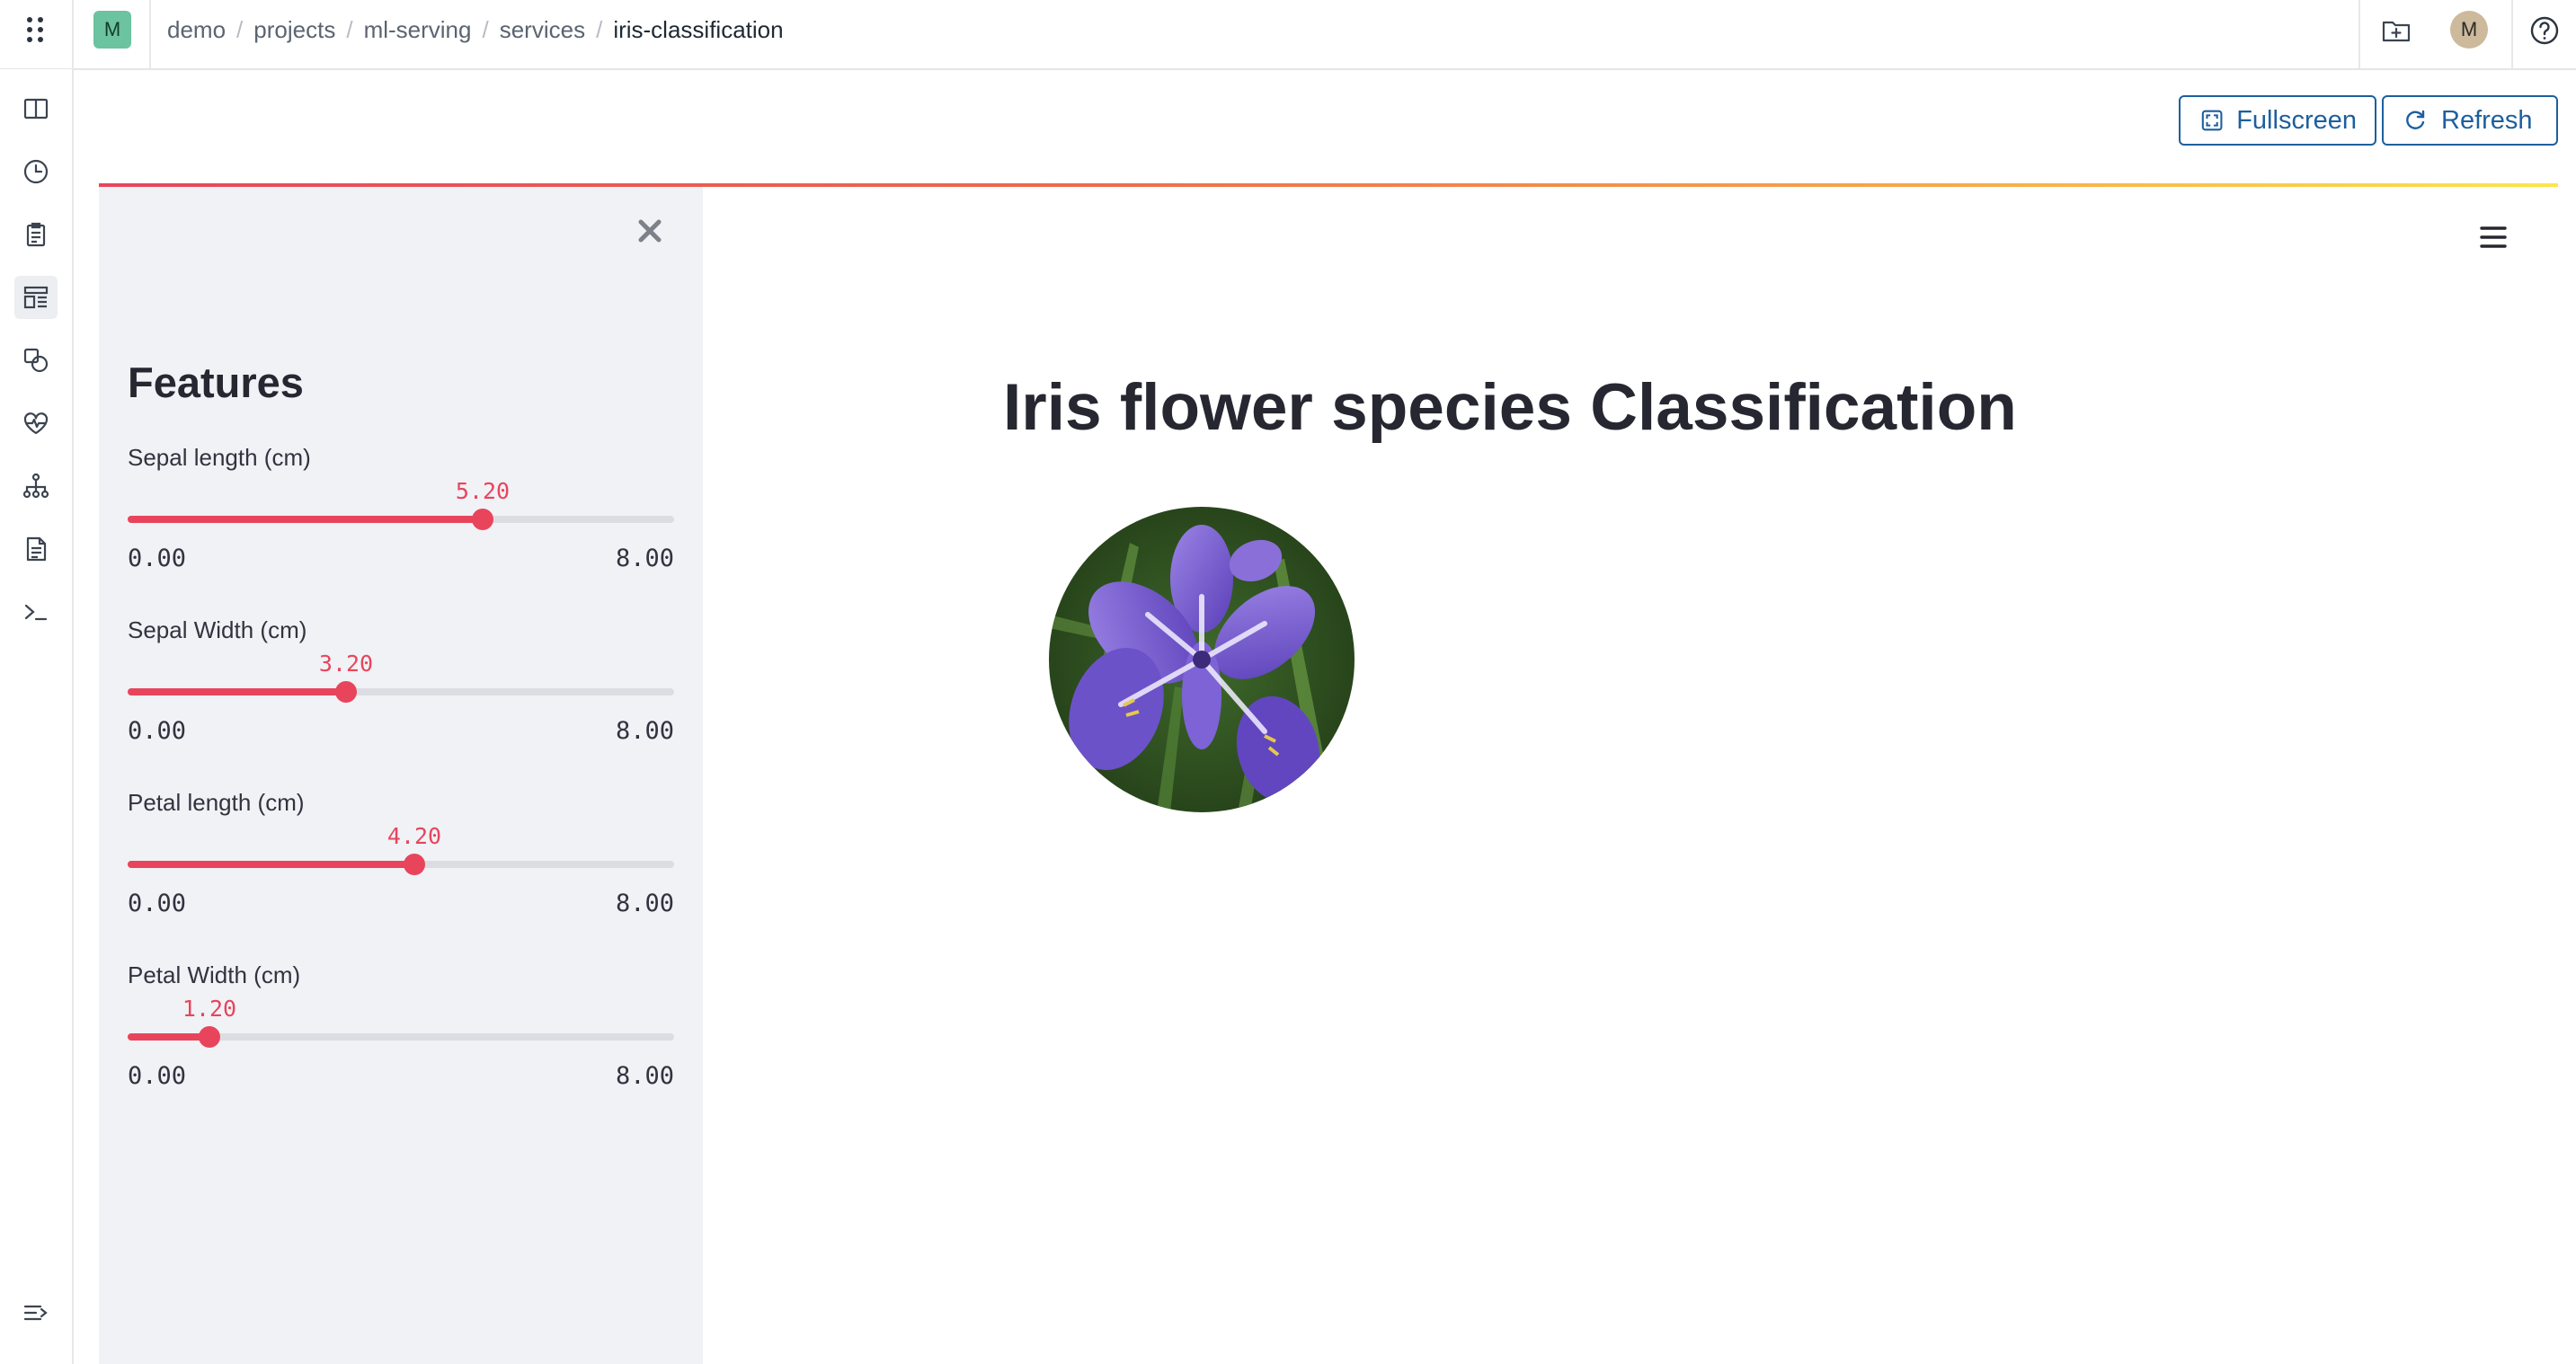 The height and width of the screenshot is (1364, 2576). Describe the element at coordinates (1510, 407) in the screenshot. I see `page-title: Iris flower species Classification` at that location.